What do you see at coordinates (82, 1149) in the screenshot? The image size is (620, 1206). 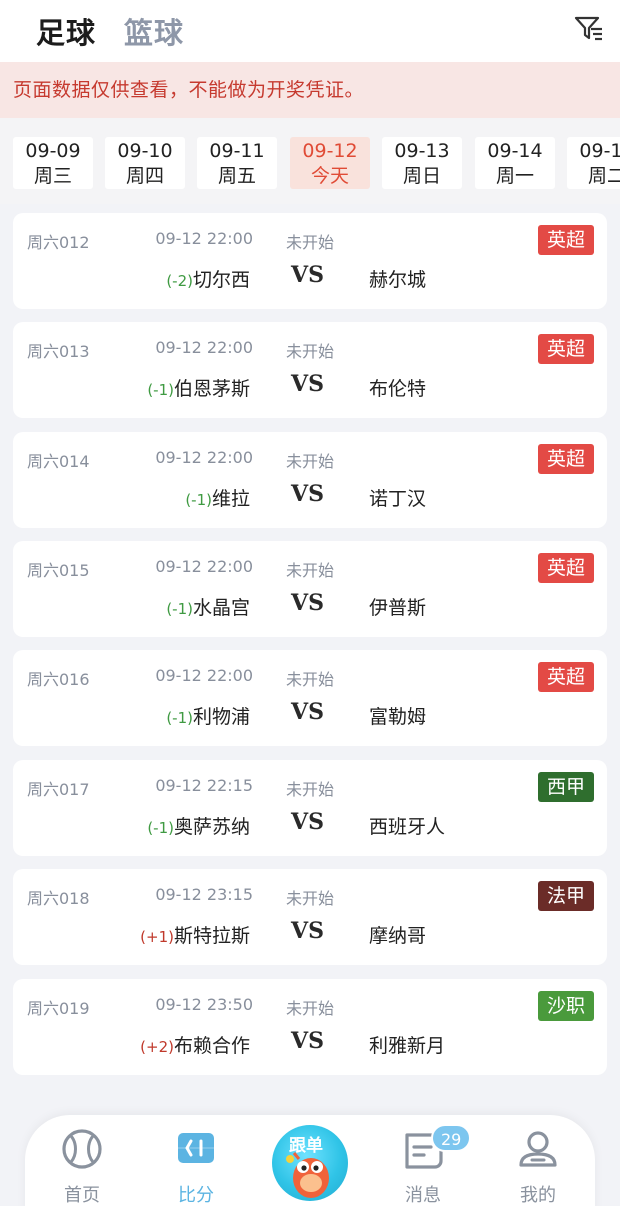 I see `football-icon` at bounding box center [82, 1149].